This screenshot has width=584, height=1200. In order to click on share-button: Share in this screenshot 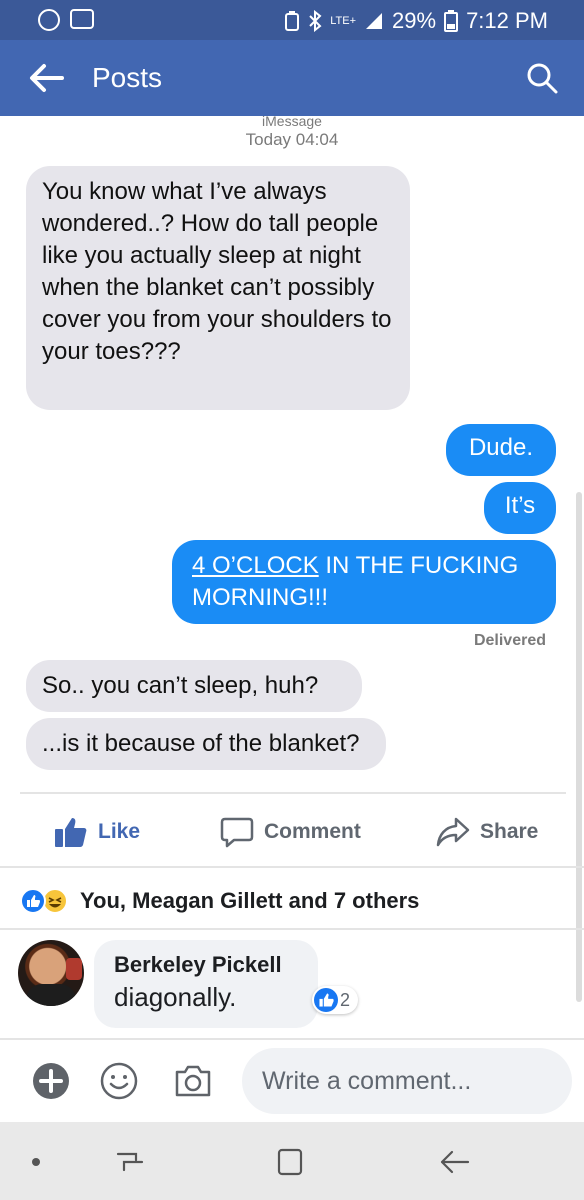, I will do `click(487, 832)`.